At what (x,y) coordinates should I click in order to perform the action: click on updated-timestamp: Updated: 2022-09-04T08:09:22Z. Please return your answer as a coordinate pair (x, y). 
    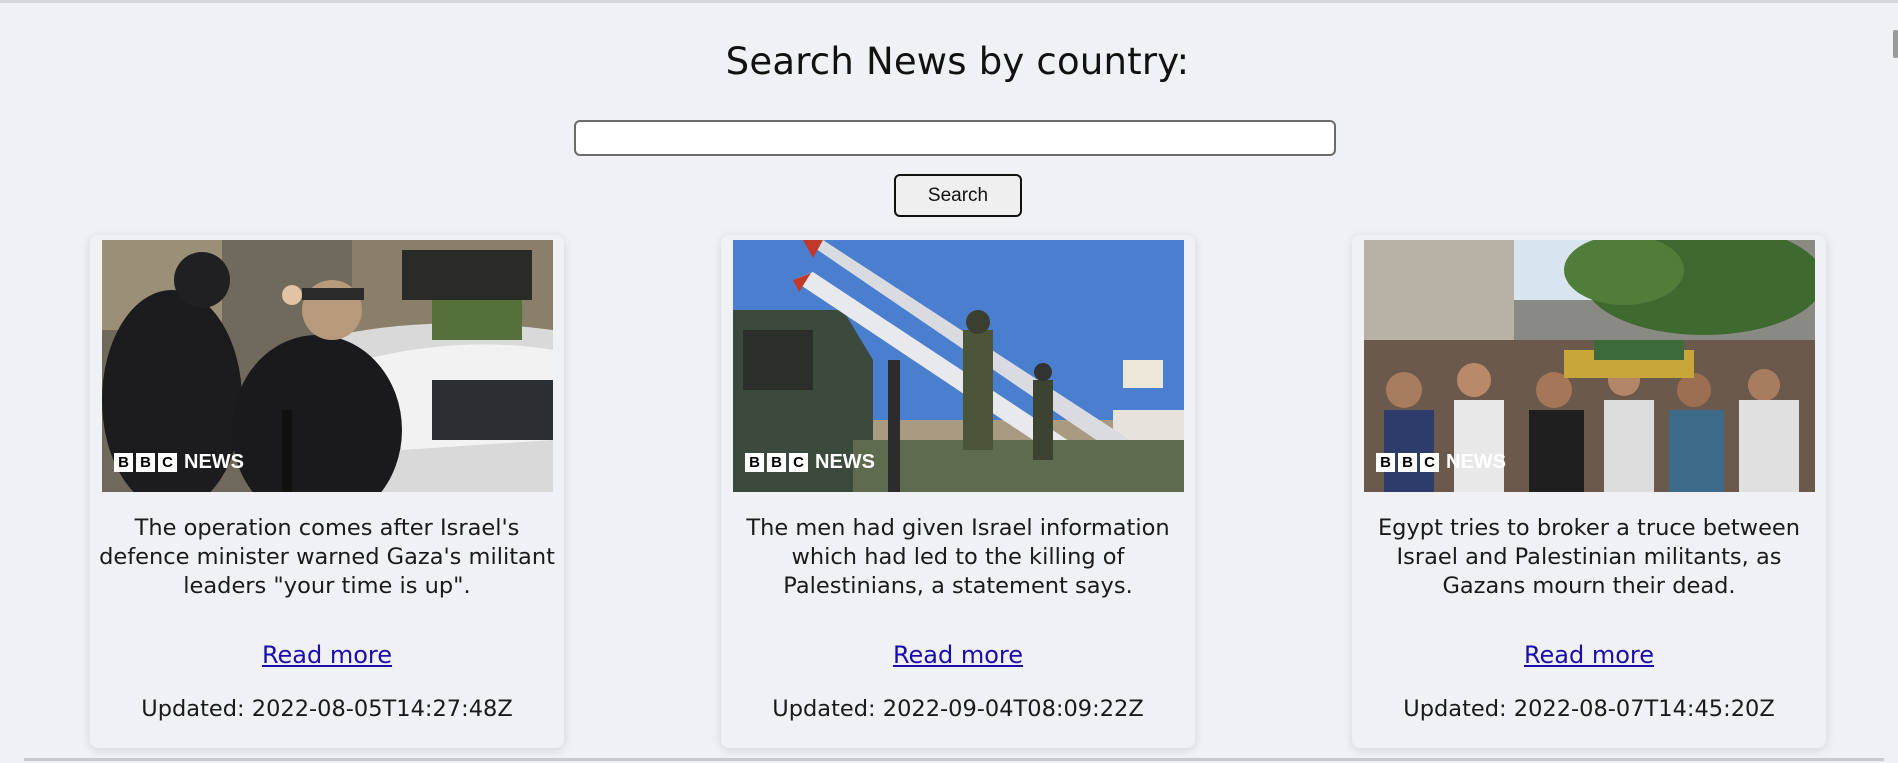
    Looking at the image, I should click on (958, 709).